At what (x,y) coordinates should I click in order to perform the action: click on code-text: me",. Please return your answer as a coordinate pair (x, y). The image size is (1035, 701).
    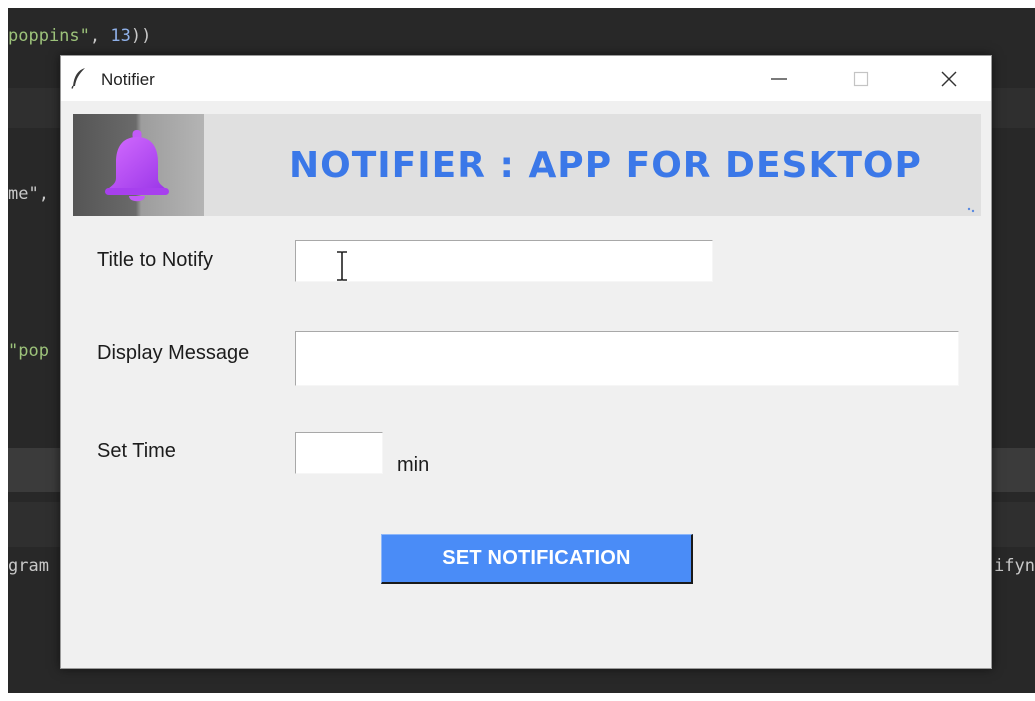
    Looking at the image, I should click on (28, 194).